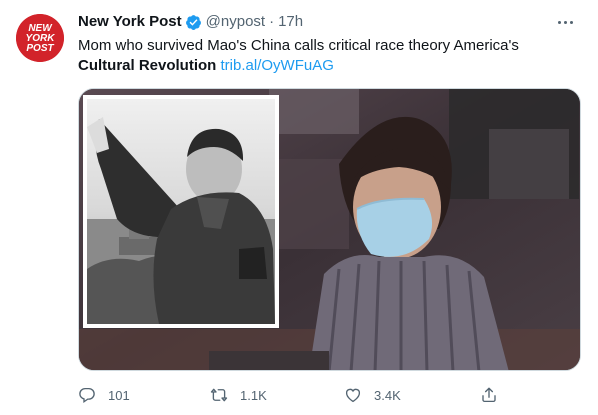 The width and height of the screenshot is (598, 415). I want to click on tweet-actions: 101 1.1K 3.4K, so click(298, 395).